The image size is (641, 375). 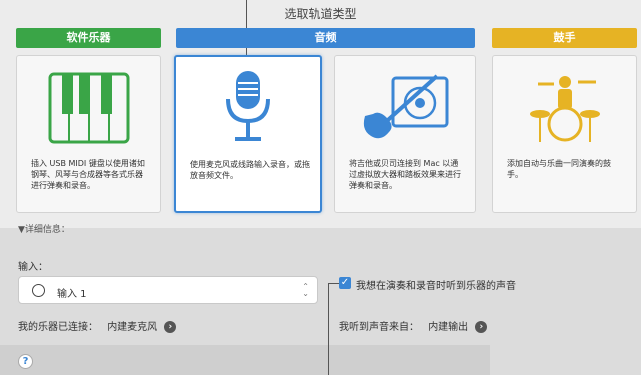 I want to click on category-drummer: 鼓手, so click(x=564, y=38).